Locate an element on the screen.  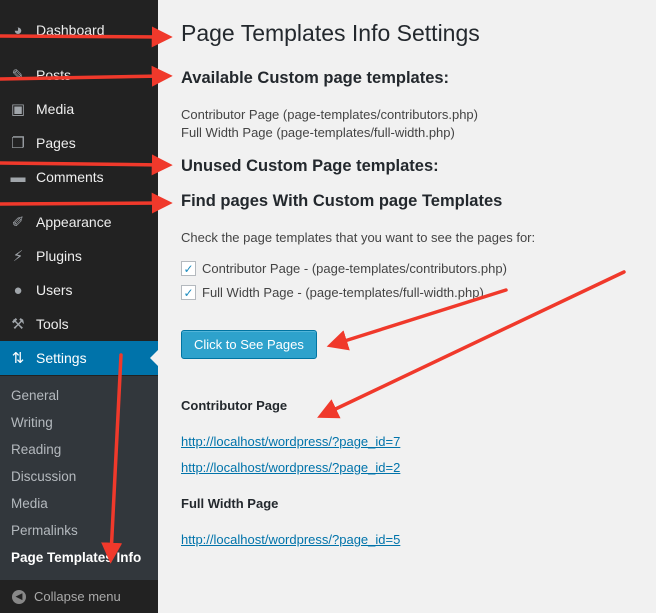
media-icon: ▣ is located at coordinates (18, 109).